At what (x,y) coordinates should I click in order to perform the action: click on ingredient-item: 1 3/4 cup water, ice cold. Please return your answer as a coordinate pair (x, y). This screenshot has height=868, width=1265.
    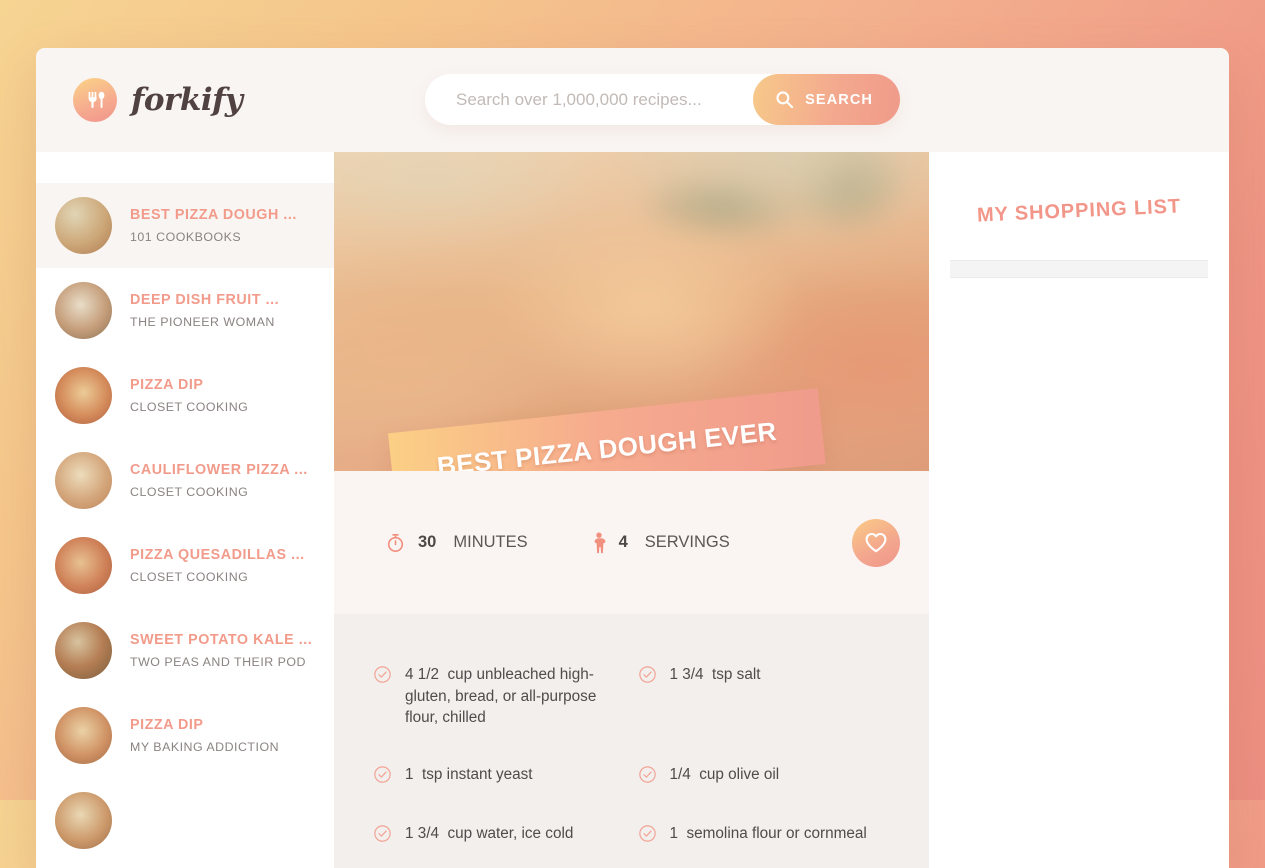
    Looking at the image, I should click on (499, 835).